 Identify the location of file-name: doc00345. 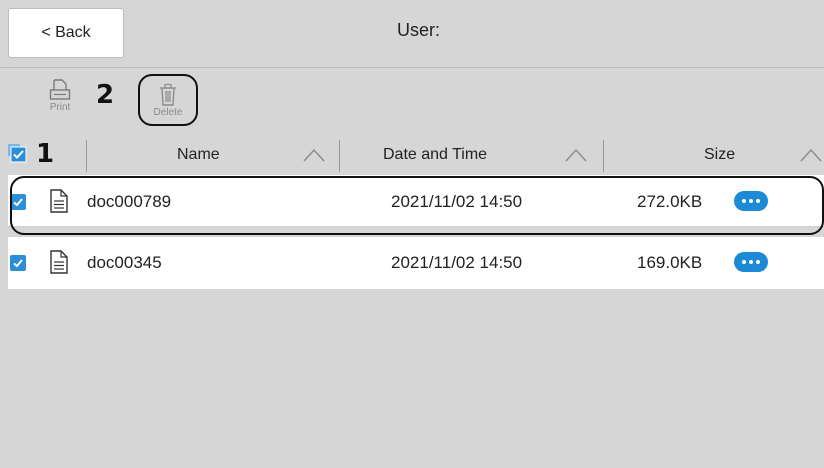
(124, 262).